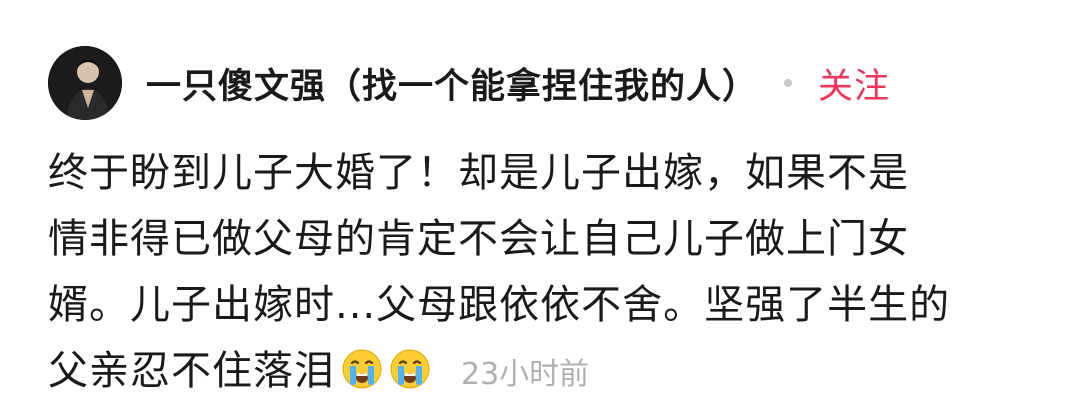 Image resolution: width=1078 pixels, height=418 pixels. Describe the element at coordinates (854, 83) in the screenshot. I see `follow-button: 关注` at that location.